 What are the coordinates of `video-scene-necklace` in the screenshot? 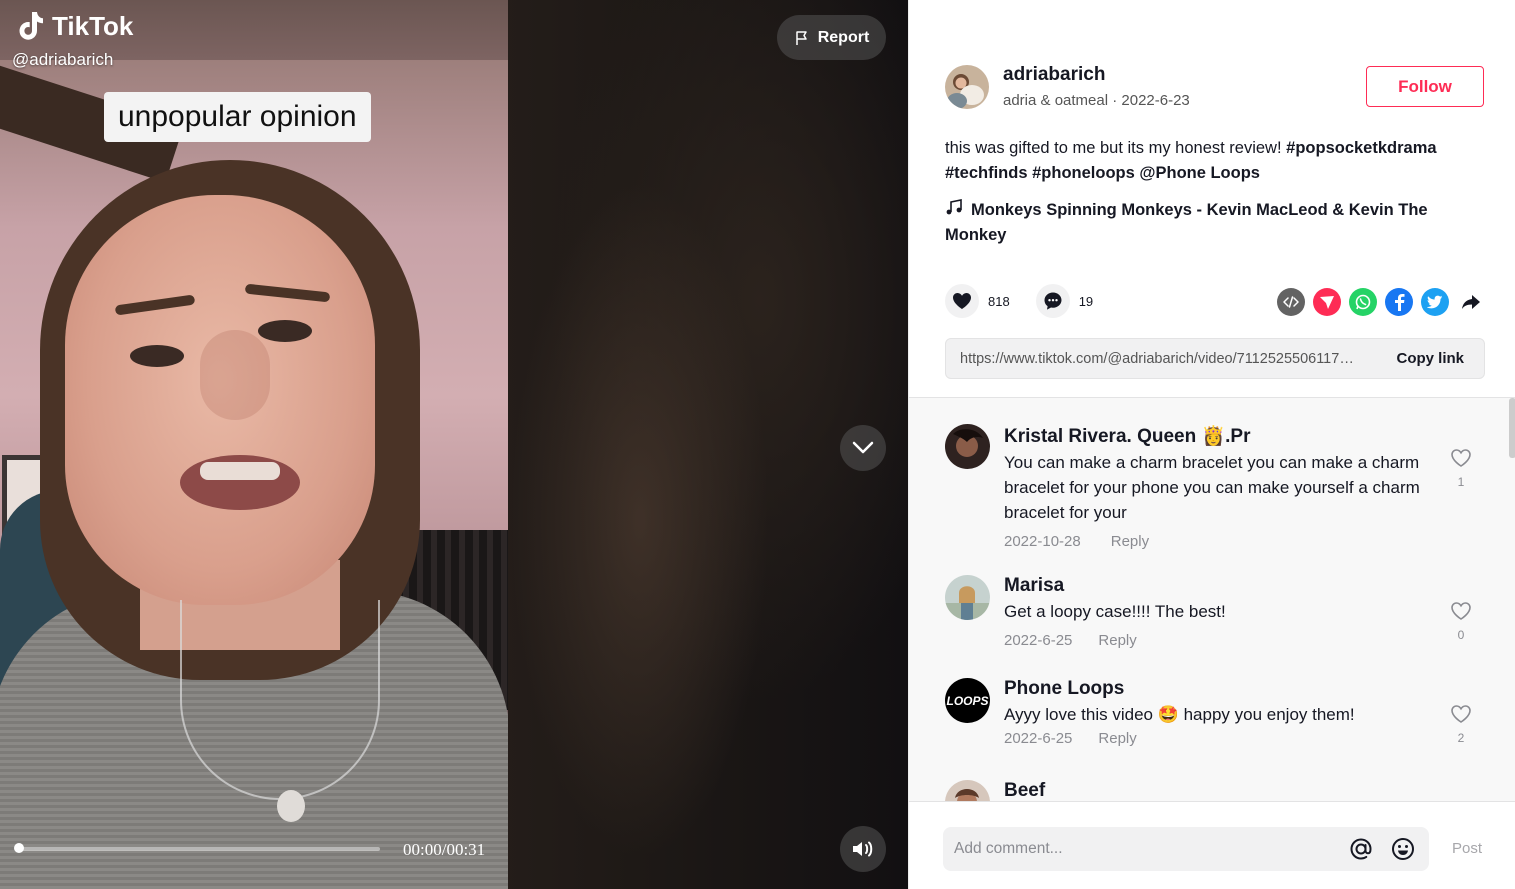 It's located at (280, 700).